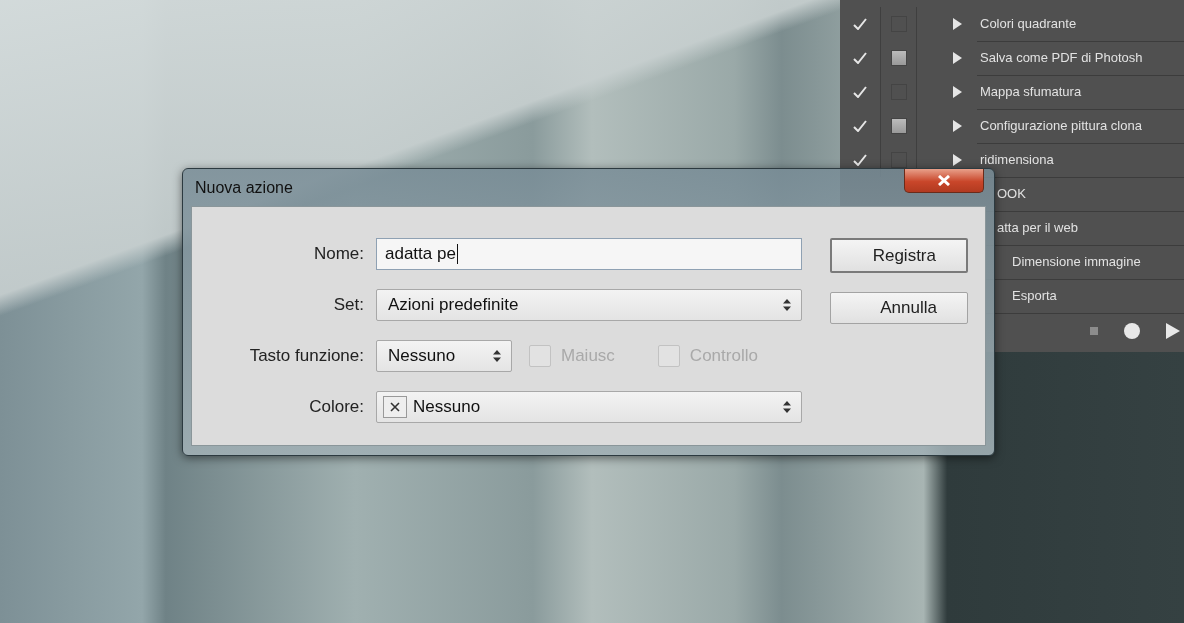 The width and height of the screenshot is (1184, 623). I want to click on action-set-item: Salva come PDF di Photosh, so click(1080, 58).